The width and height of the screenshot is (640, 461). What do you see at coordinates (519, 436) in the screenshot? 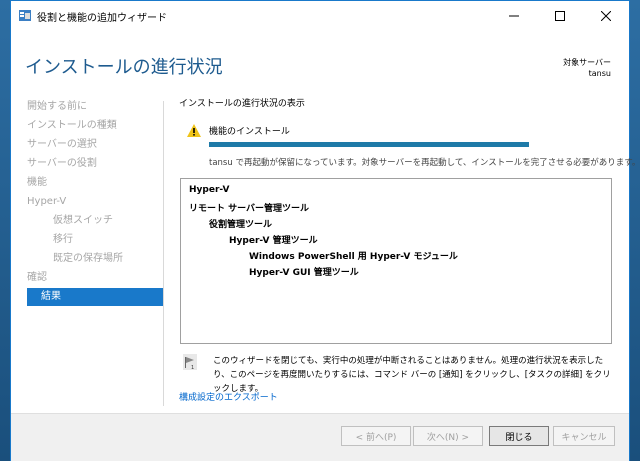
I see `close-button: 閉じる` at bounding box center [519, 436].